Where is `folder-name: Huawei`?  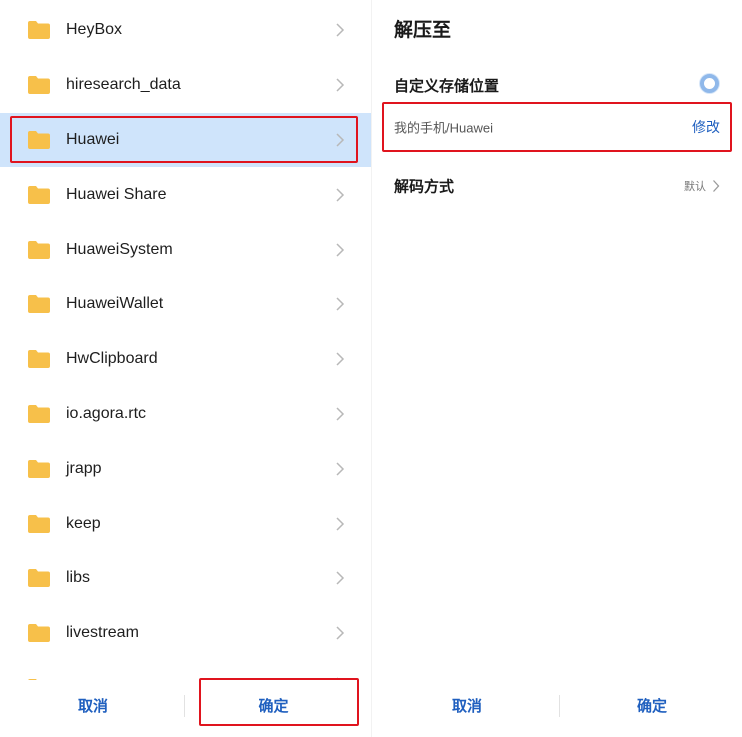 folder-name: Huawei is located at coordinates (93, 139).